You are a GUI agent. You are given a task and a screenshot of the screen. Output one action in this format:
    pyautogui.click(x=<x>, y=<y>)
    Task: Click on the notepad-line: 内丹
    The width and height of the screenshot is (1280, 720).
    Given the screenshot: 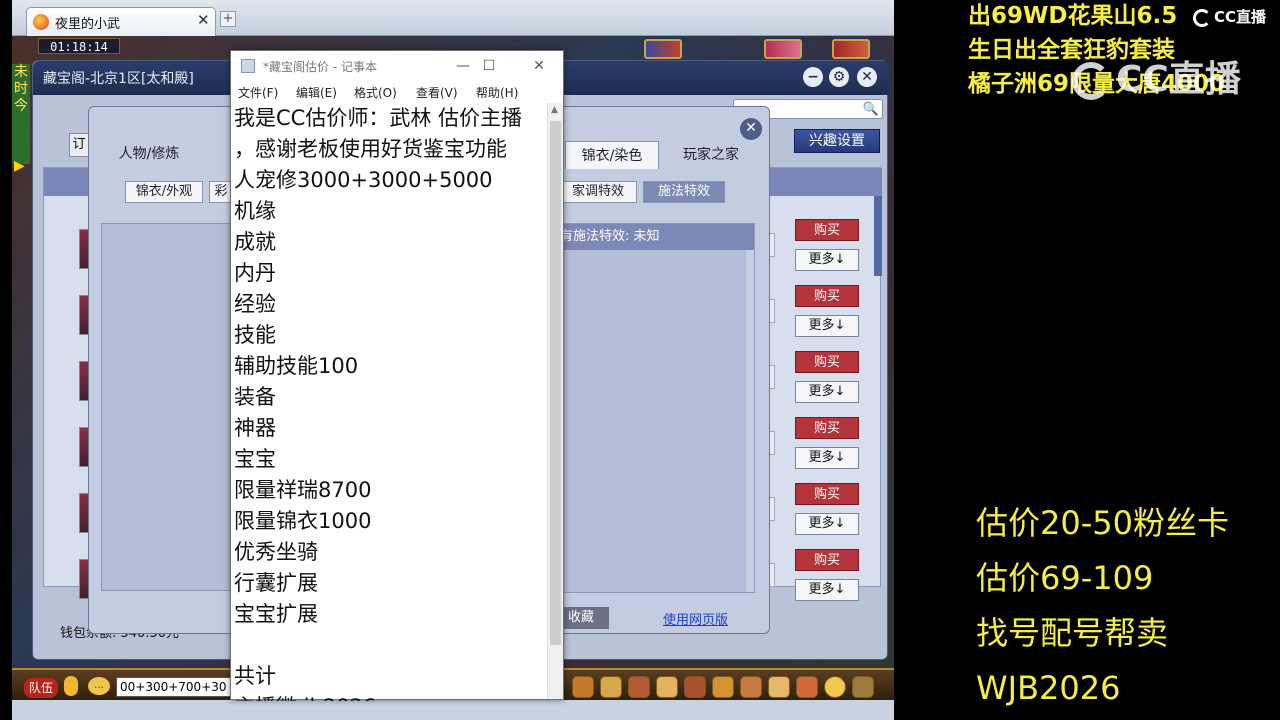 What is the action you would take?
    pyautogui.click(x=255, y=273)
    